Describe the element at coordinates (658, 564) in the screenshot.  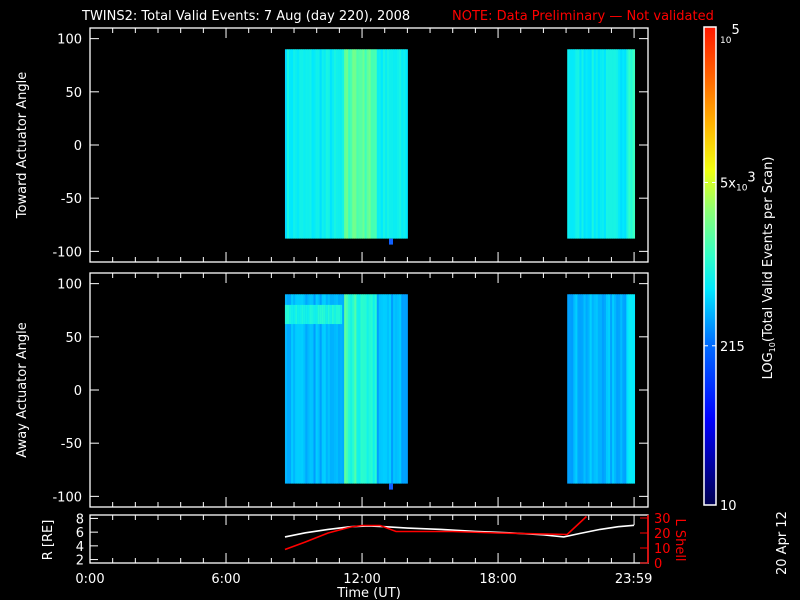
I see `y2-tick-label: 0` at that location.